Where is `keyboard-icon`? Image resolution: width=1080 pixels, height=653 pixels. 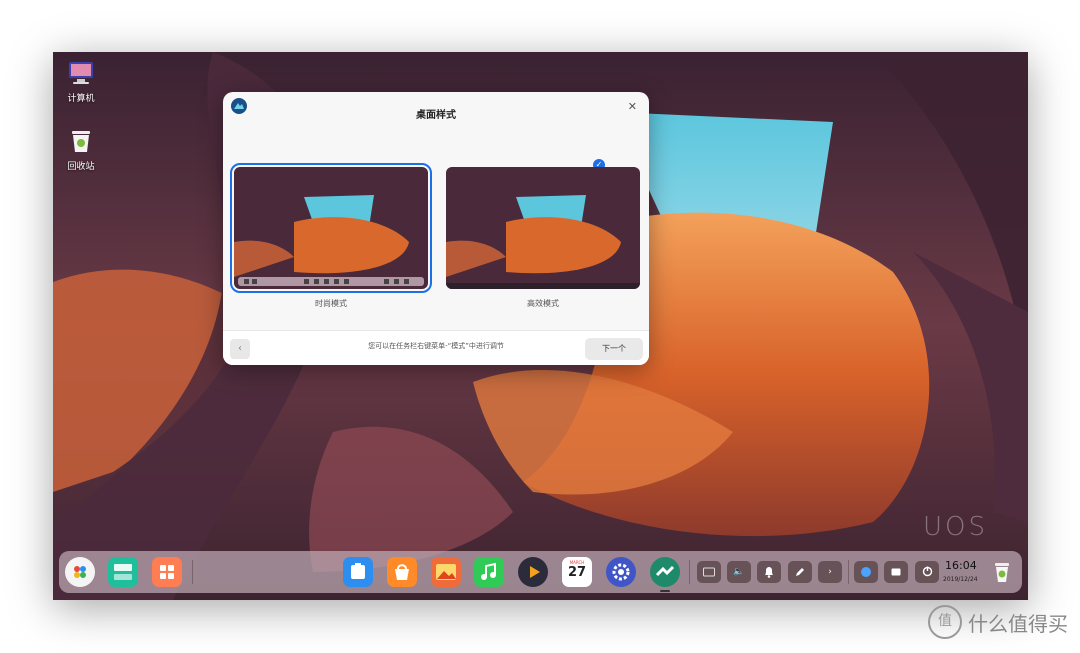 keyboard-icon is located at coordinates (709, 572).